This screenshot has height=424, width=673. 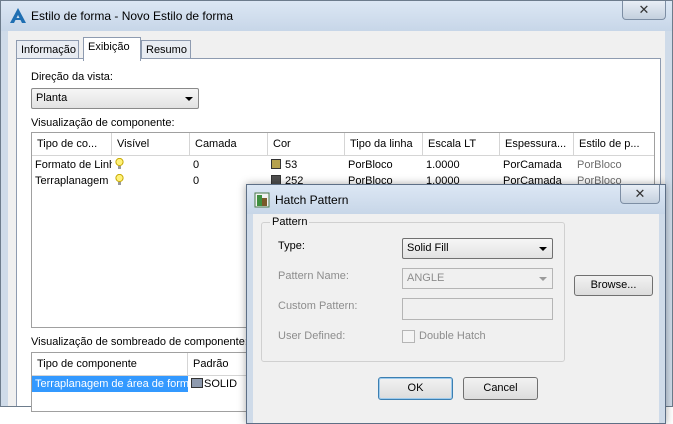 I want to click on row-plot-style: PorBloco, so click(x=599, y=165).